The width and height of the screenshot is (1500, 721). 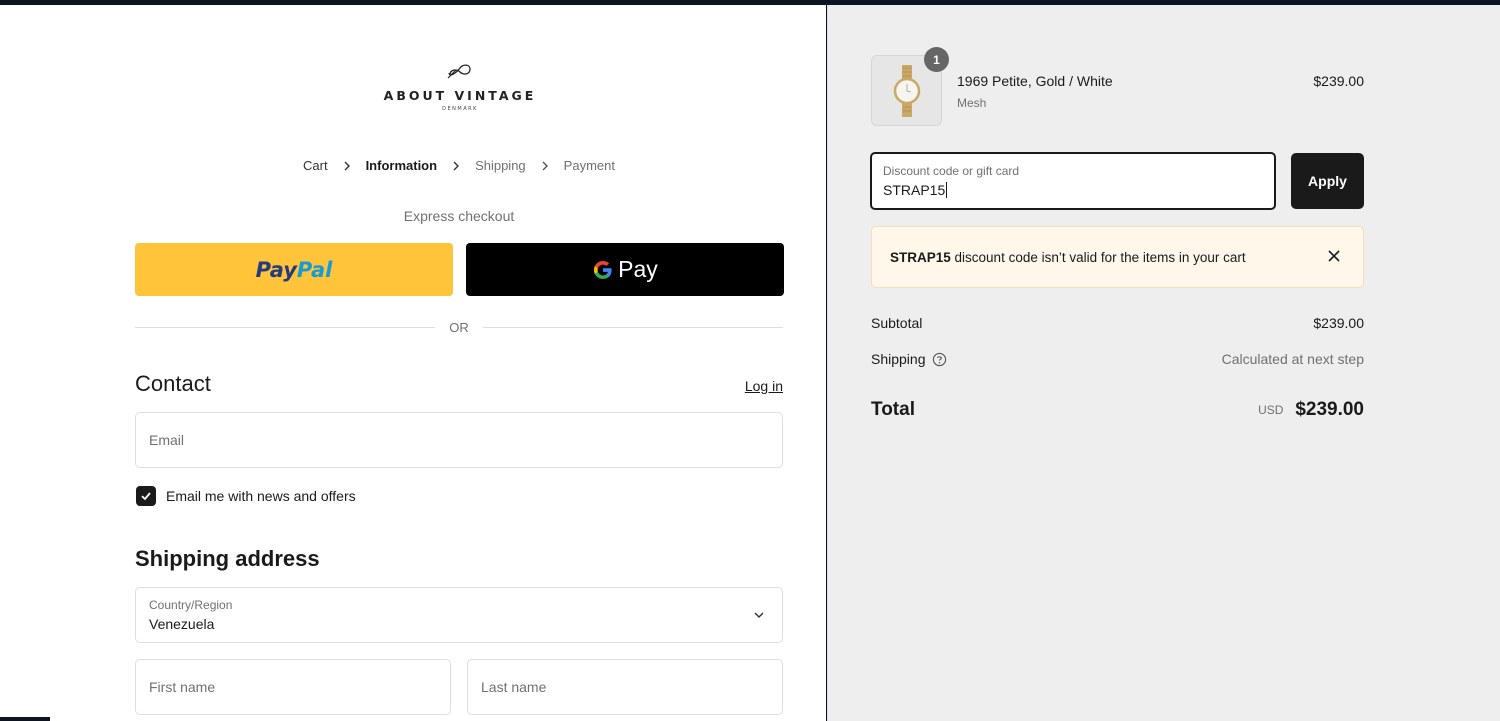 I want to click on breadcrumb-cart: Cart, so click(x=315, y=165).